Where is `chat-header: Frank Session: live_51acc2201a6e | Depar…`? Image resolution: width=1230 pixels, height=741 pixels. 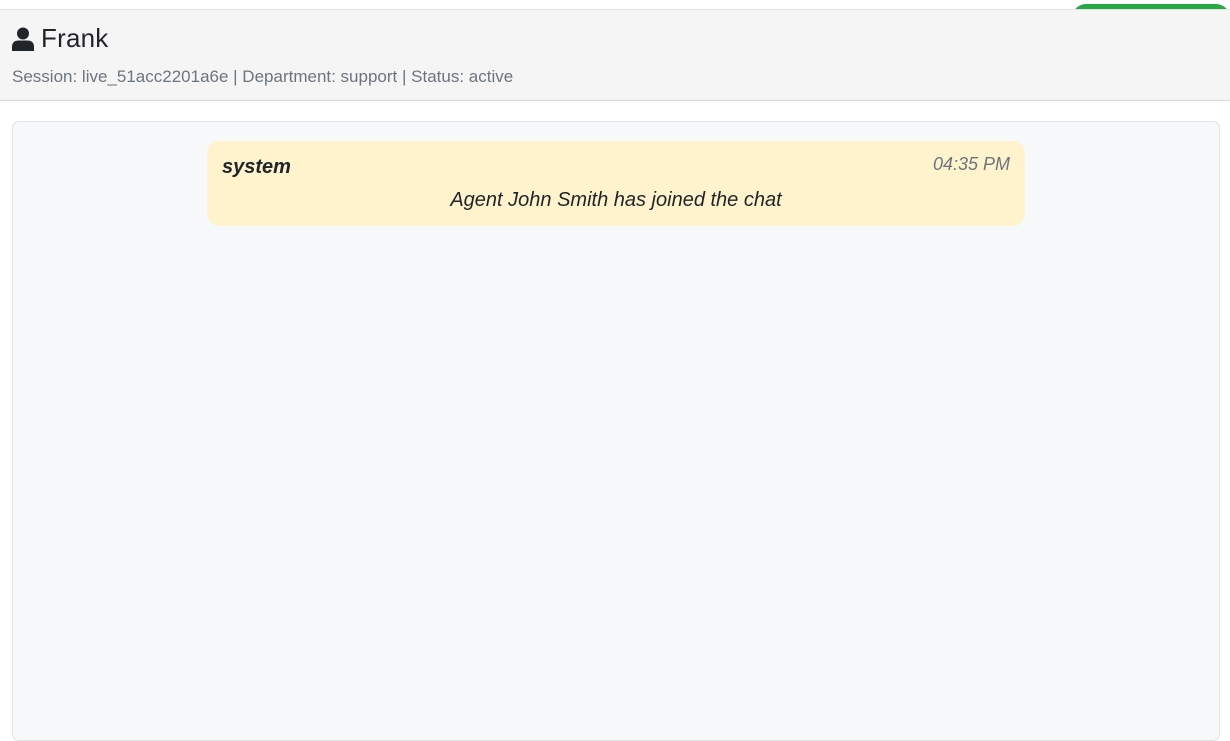 chat-header: Frank Session: live_51acc2201a6e | Depar… is located at coordinates (615, 55).